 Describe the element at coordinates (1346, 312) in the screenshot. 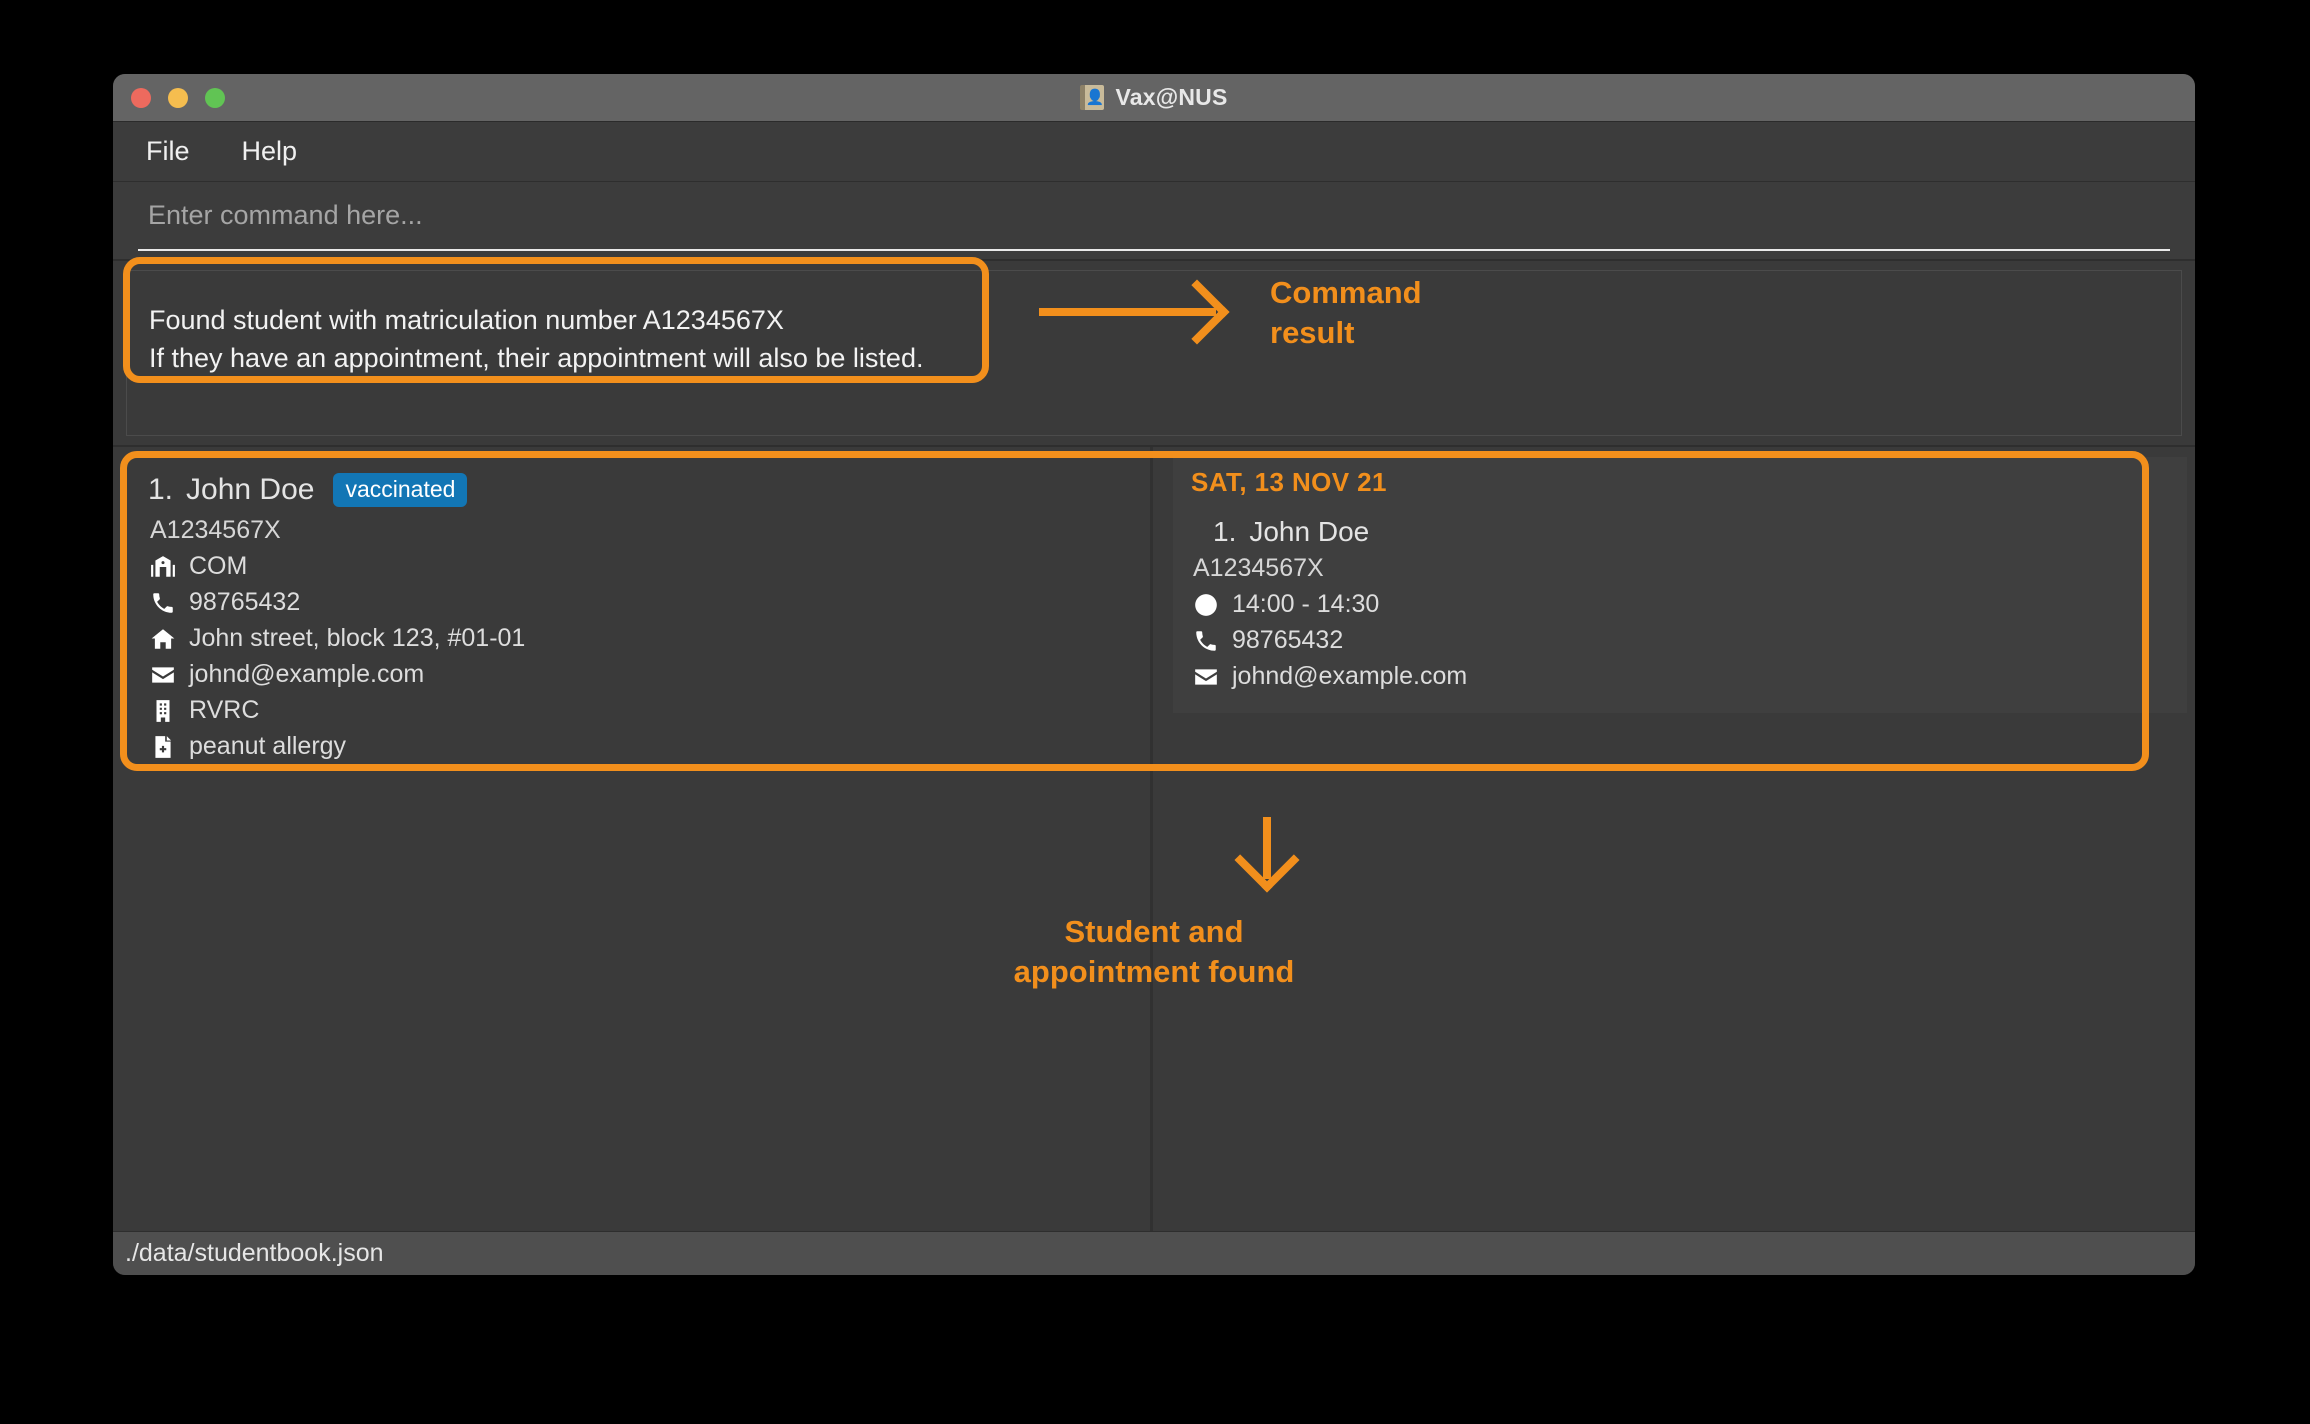

I see `annotation-command-result: Command result` at that location.